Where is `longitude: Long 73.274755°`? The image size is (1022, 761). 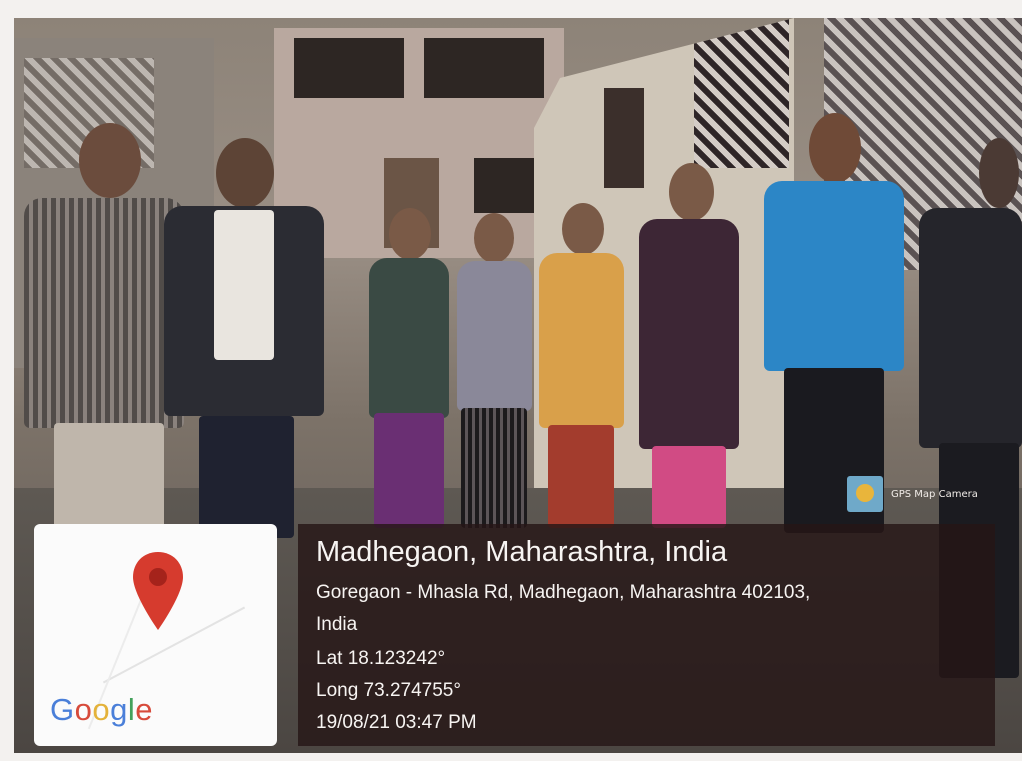 longitude: Long 73.274755° is located at coordinates (388, 690).